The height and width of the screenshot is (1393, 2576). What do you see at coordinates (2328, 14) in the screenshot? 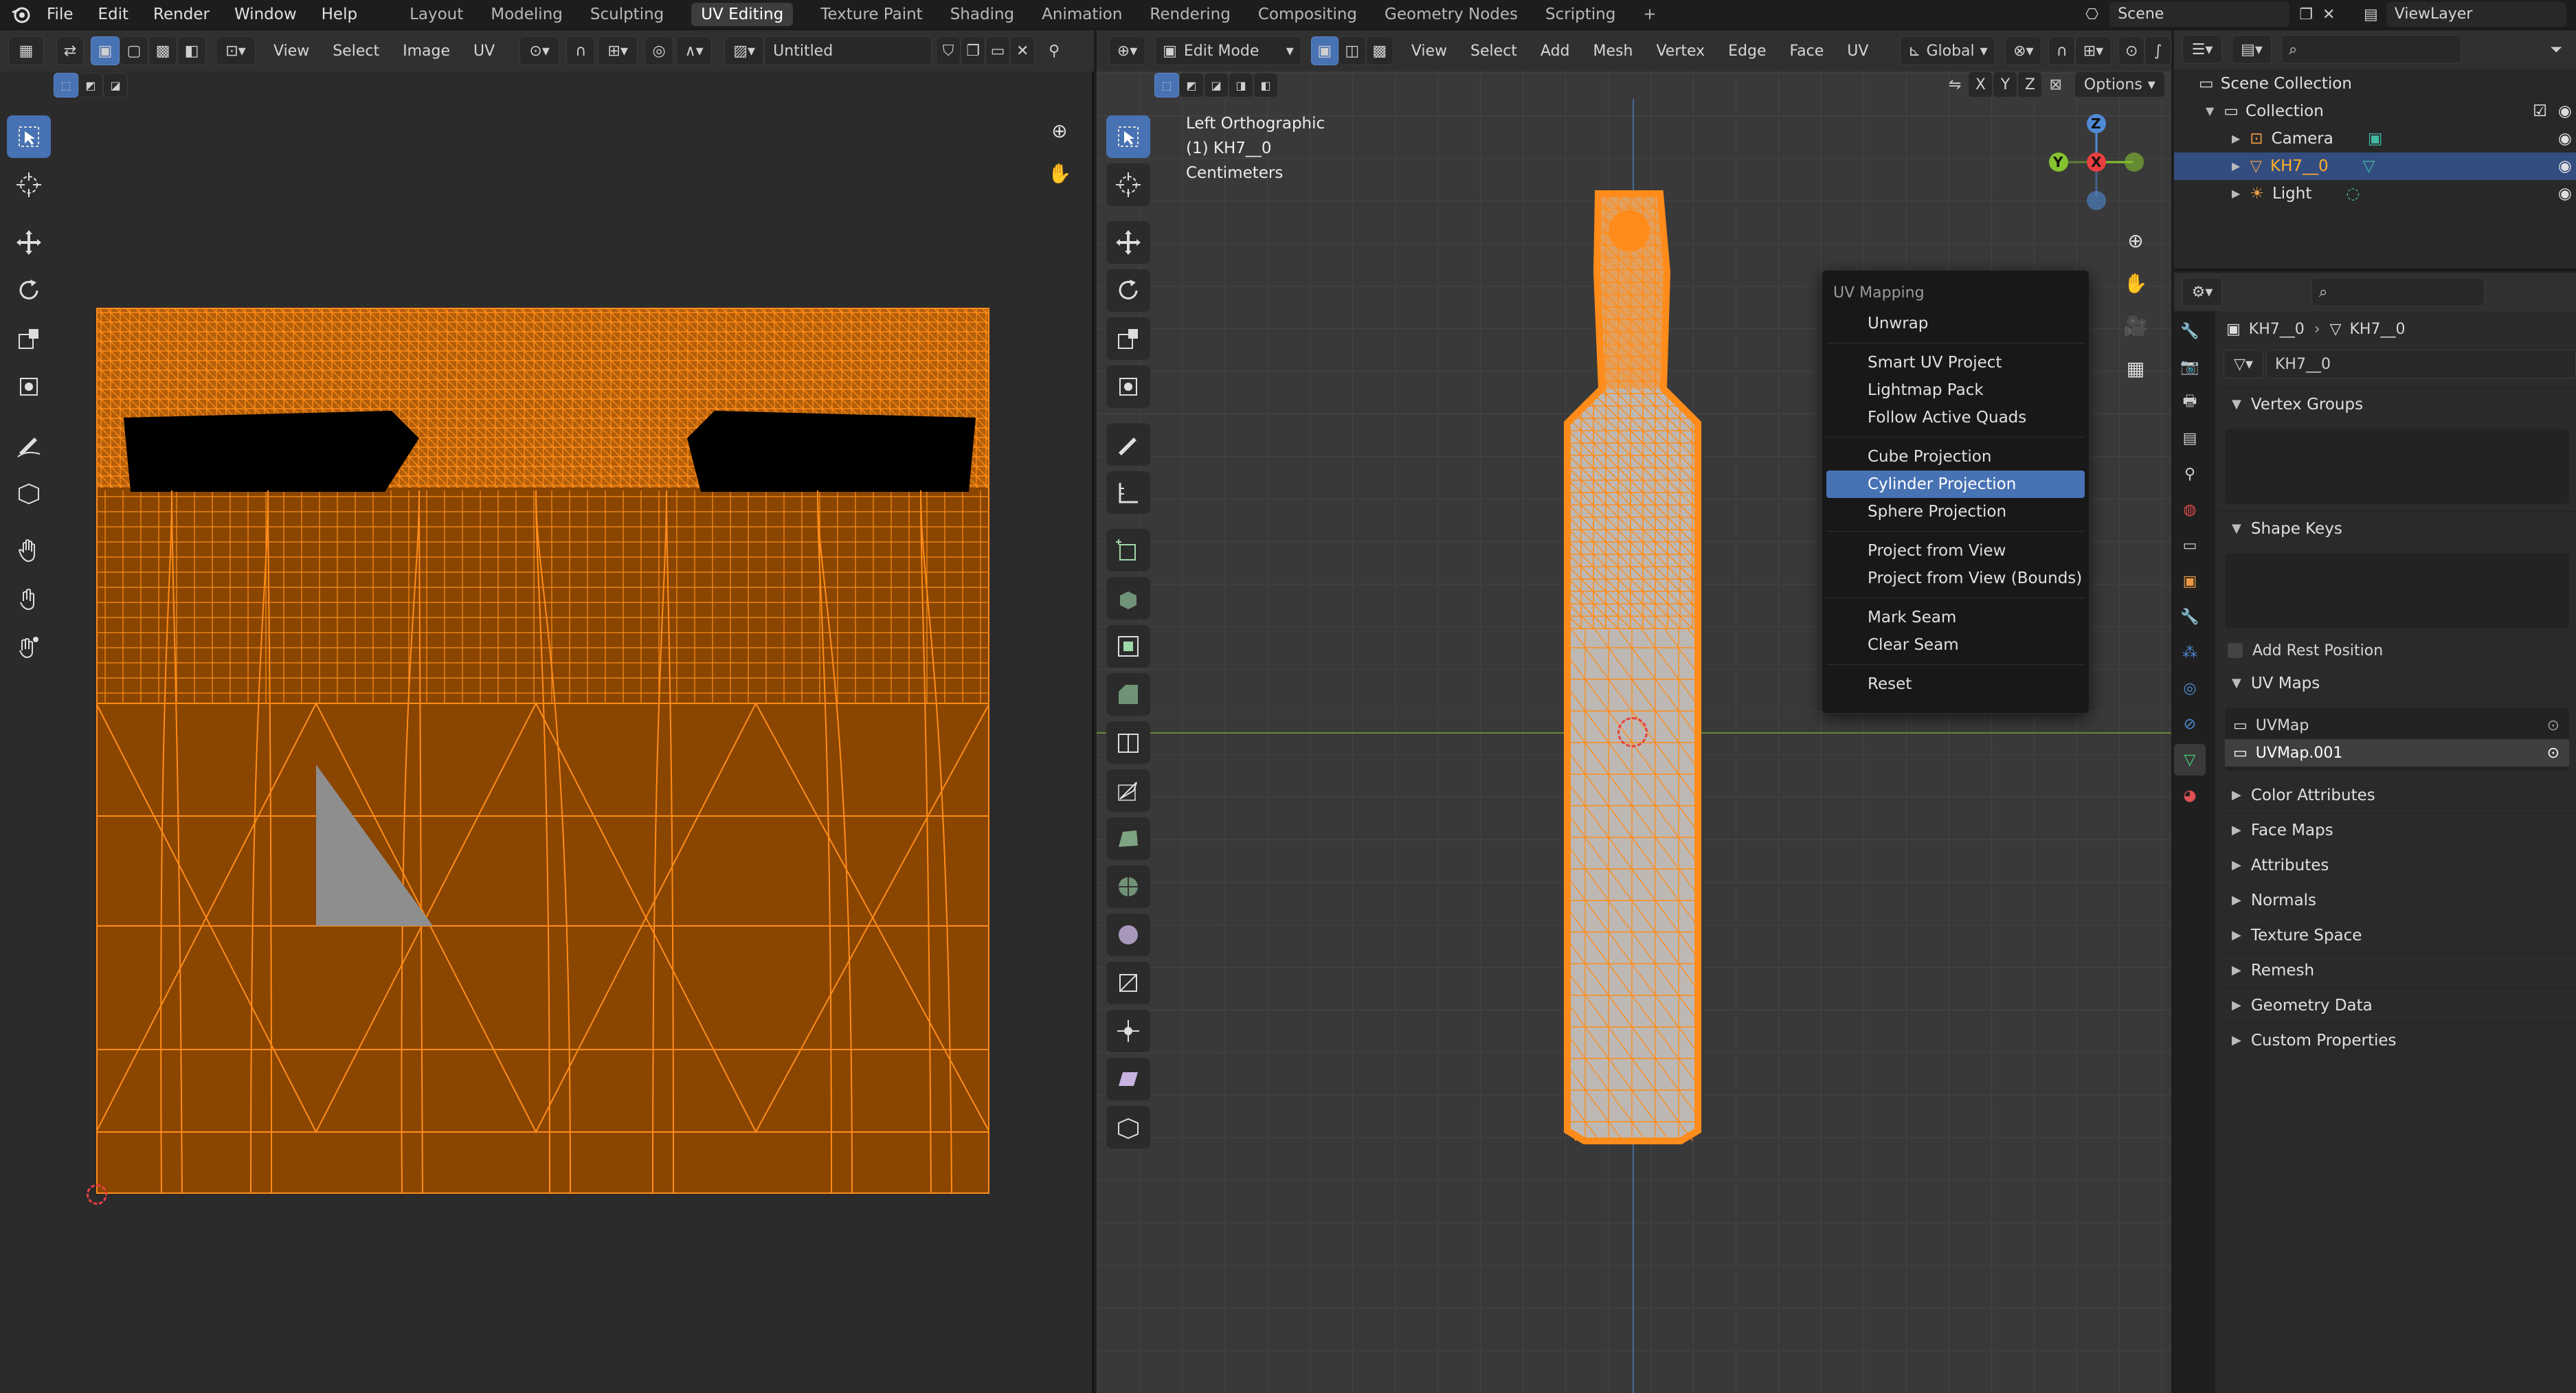
I see `remove-scene-icon: ✕` at bounding box center [2328, 14].